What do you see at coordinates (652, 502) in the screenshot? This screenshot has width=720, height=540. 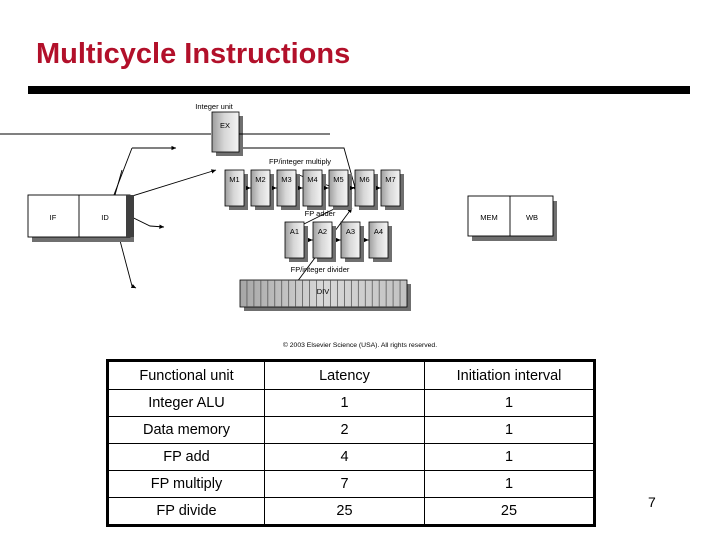 I see `page-number: 7` at bounding box center [652, 502].